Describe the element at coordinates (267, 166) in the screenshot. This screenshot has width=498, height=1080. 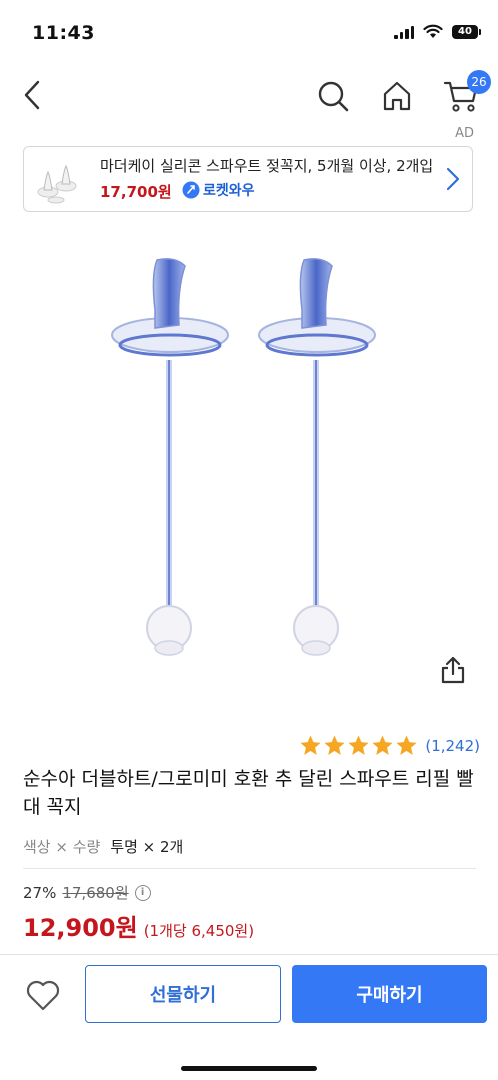
I see `ad-title: 마더케이 실리콘 스파우트 젖꼭지, 5개월 이상, 2개입` at that location.